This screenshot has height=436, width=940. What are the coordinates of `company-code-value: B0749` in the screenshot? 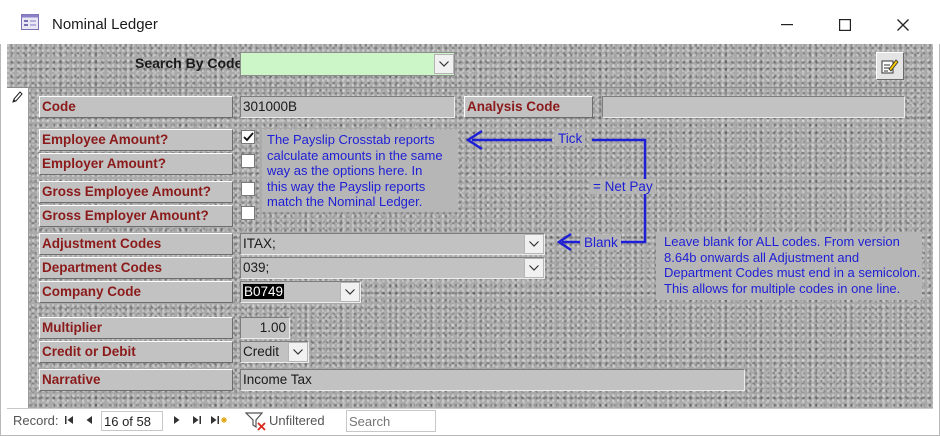 It's located at (264, 291).